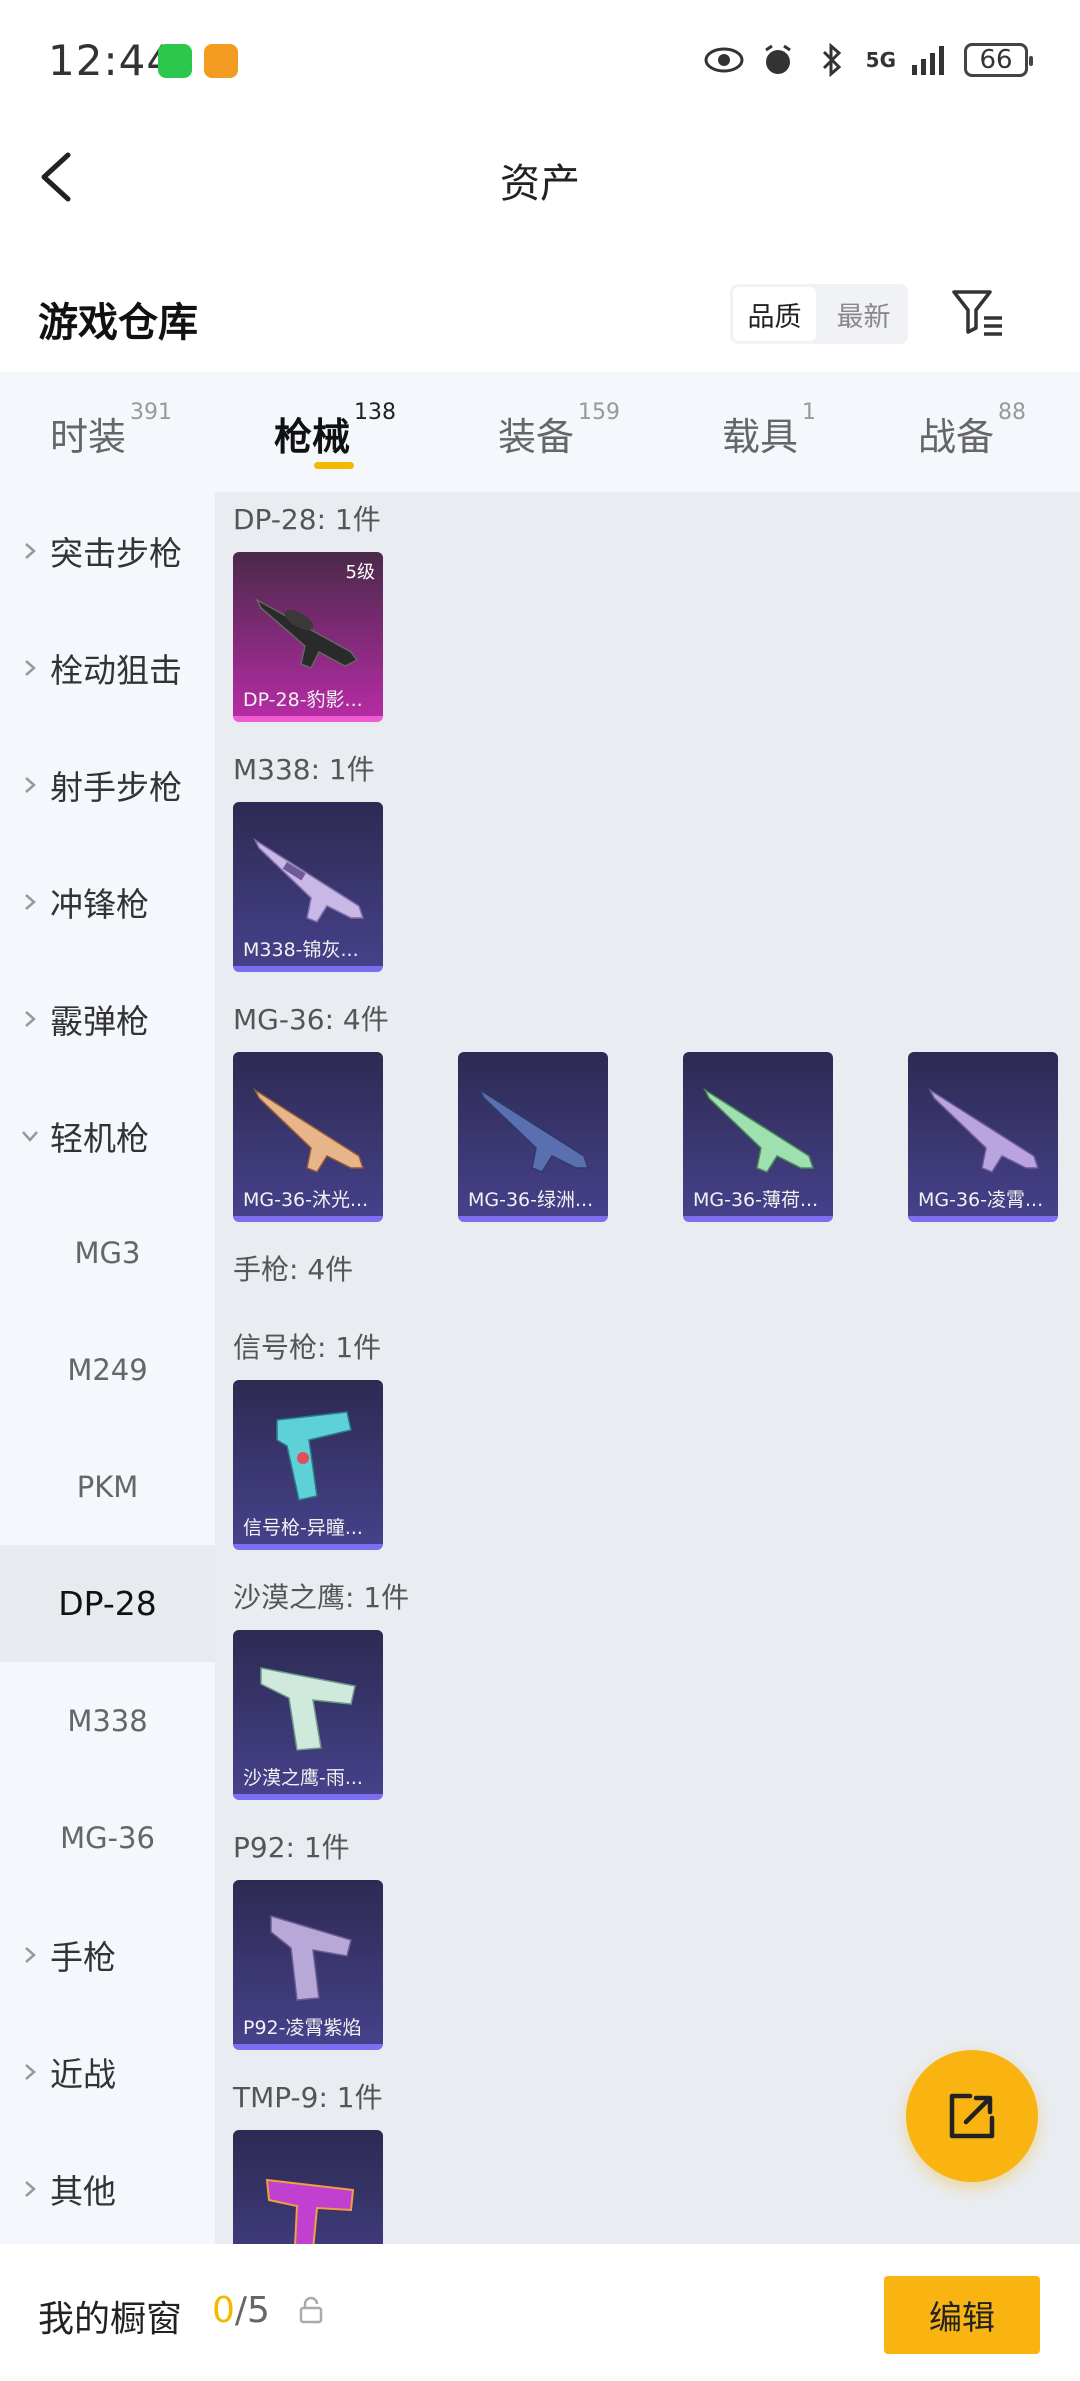 The image size is (1080, 2381). I want to click on sidebar-item-other: 其他, so click(107, 2188).